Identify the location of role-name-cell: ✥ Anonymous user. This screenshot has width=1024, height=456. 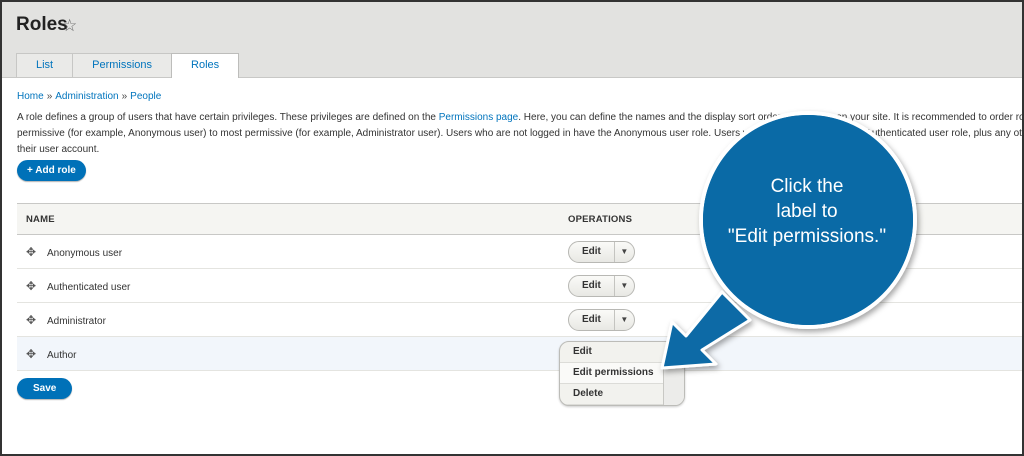
(288, 251).